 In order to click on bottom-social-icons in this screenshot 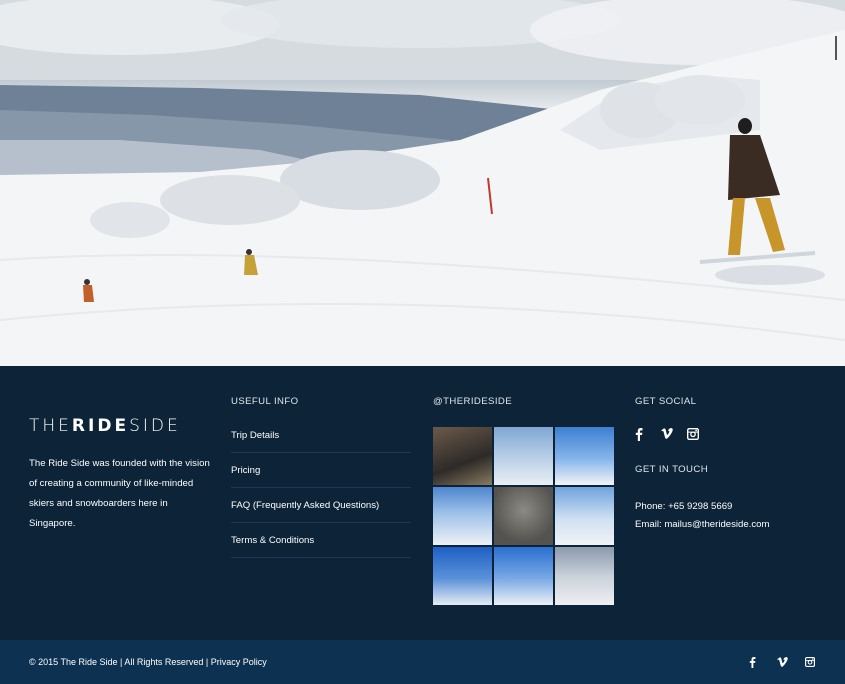, I will do `click(783, 663)`.